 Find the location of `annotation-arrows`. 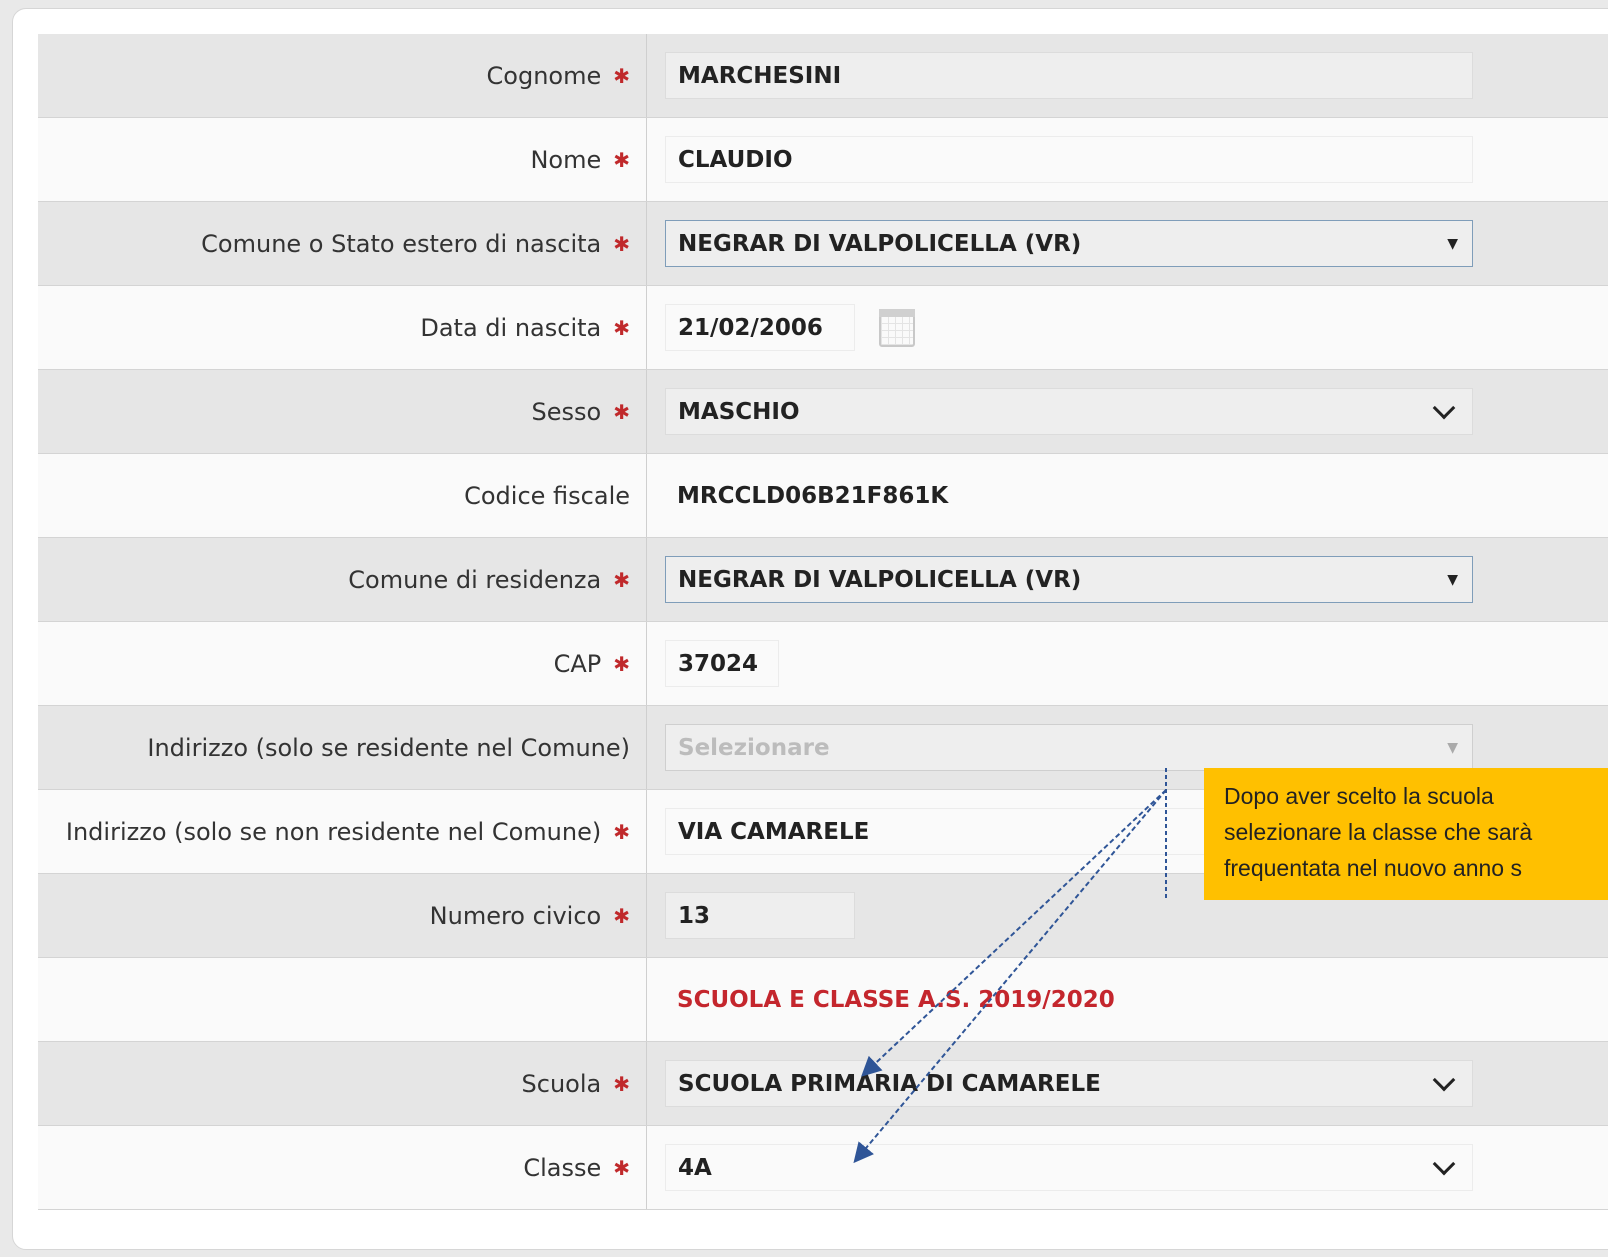

annotation-arrows is located at coordinates (1010, 966).